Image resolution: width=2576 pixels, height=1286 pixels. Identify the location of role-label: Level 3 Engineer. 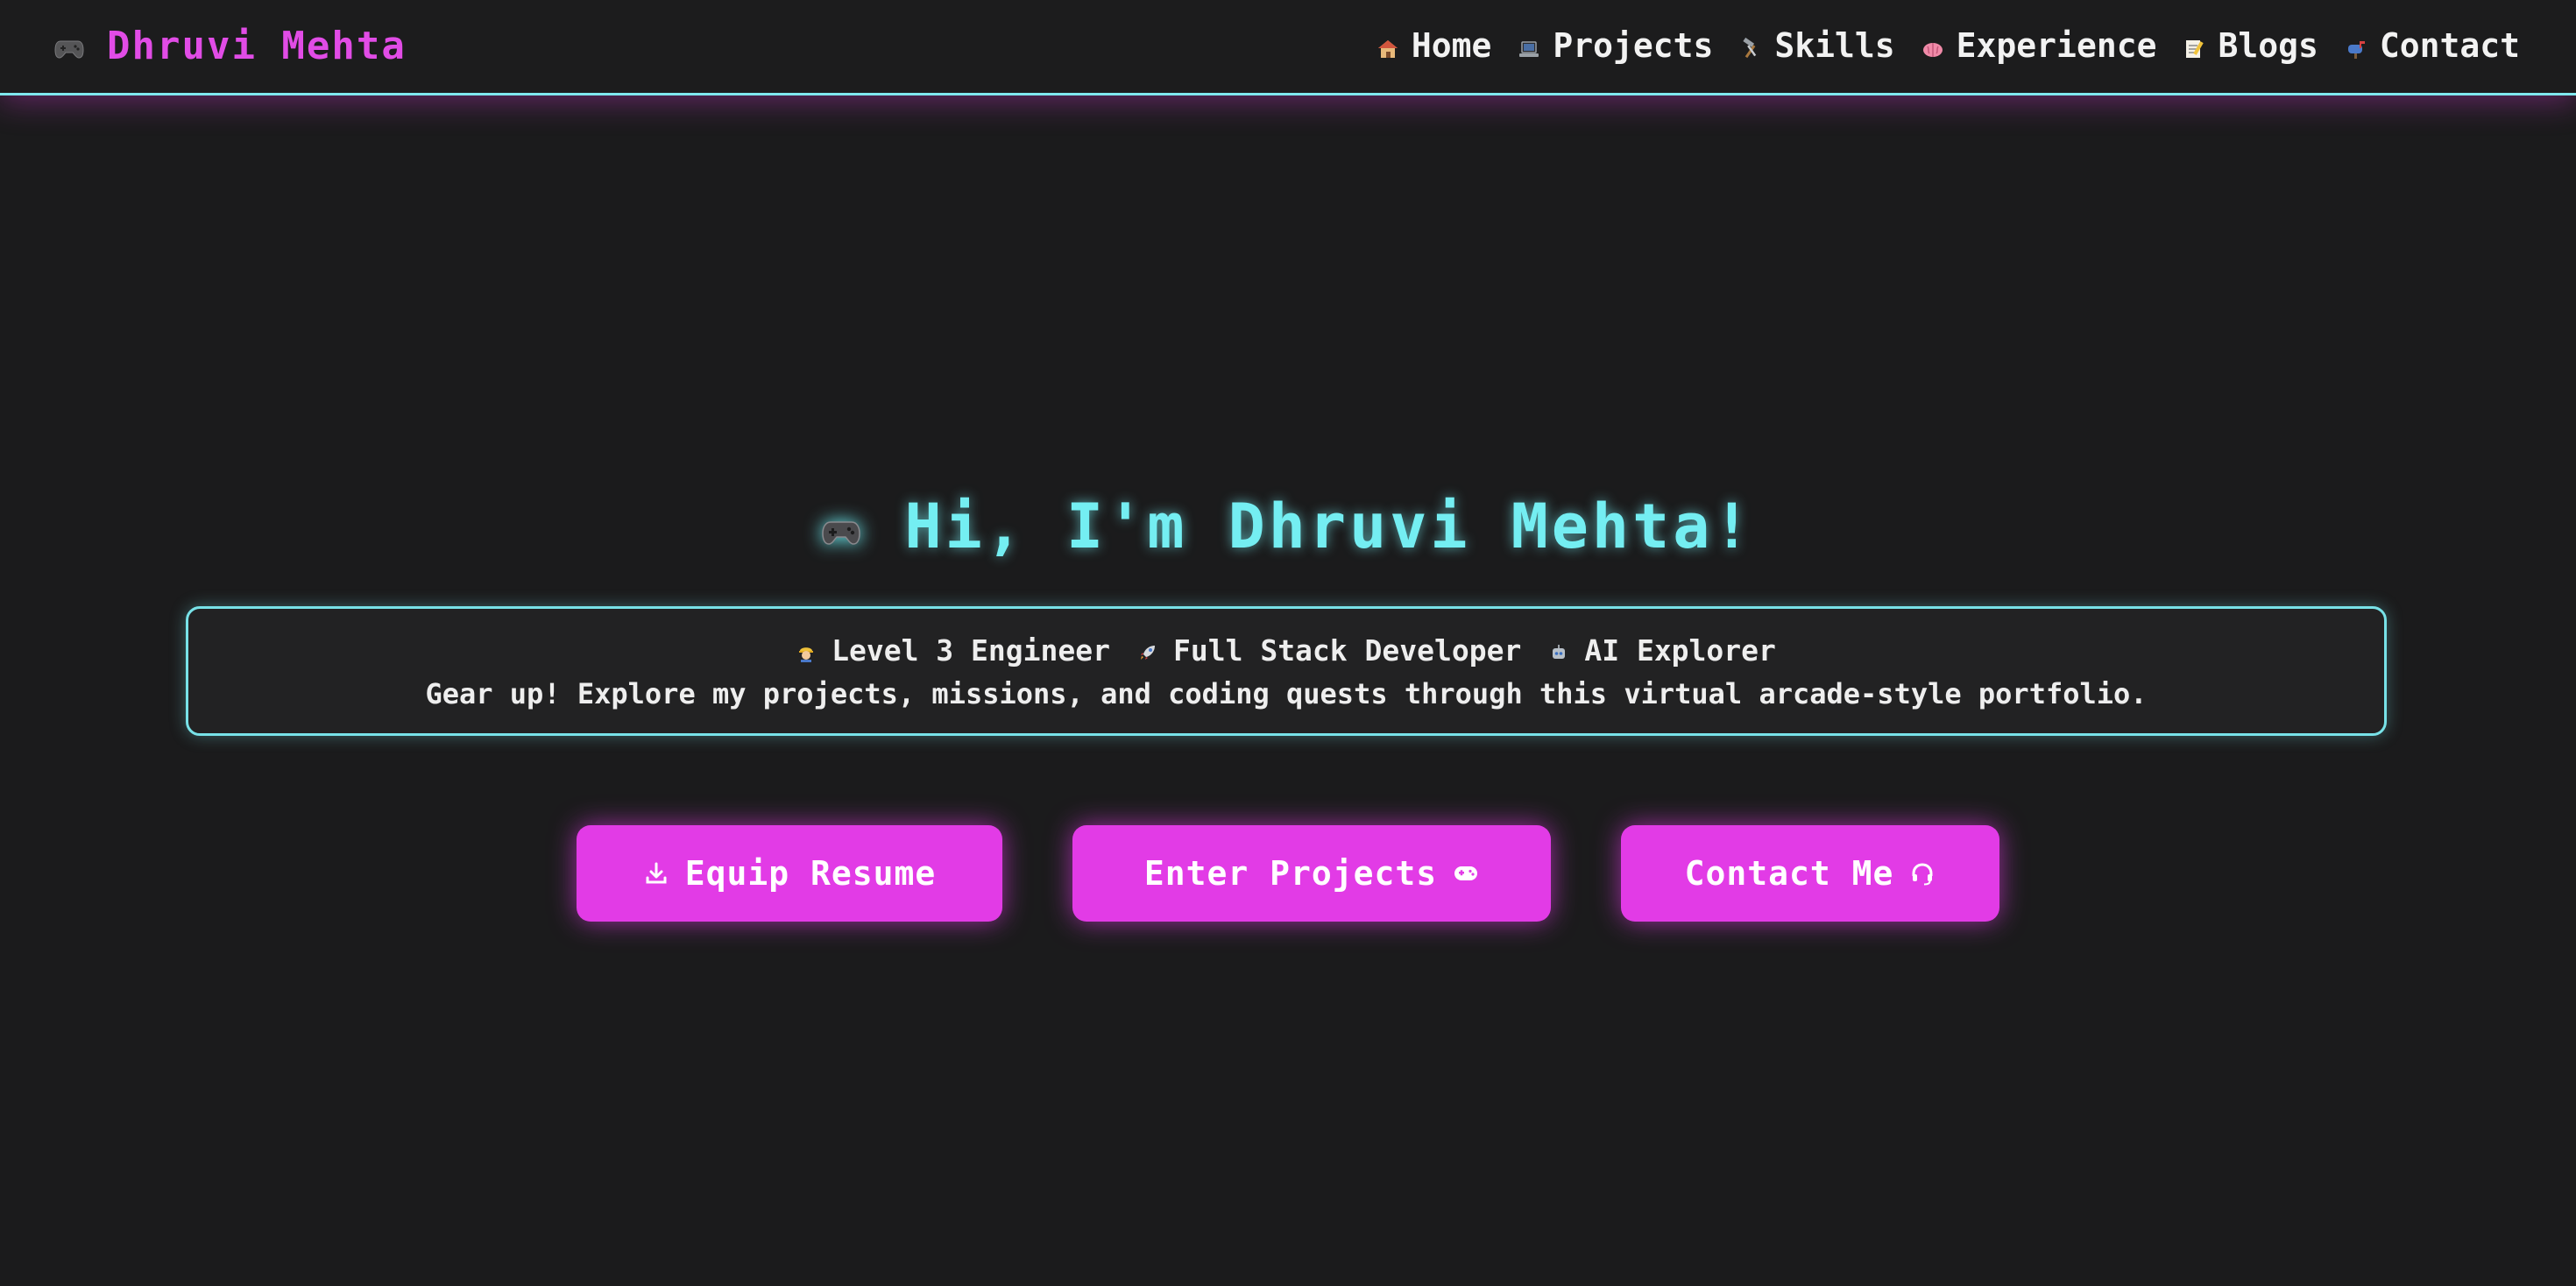
(971, 650).